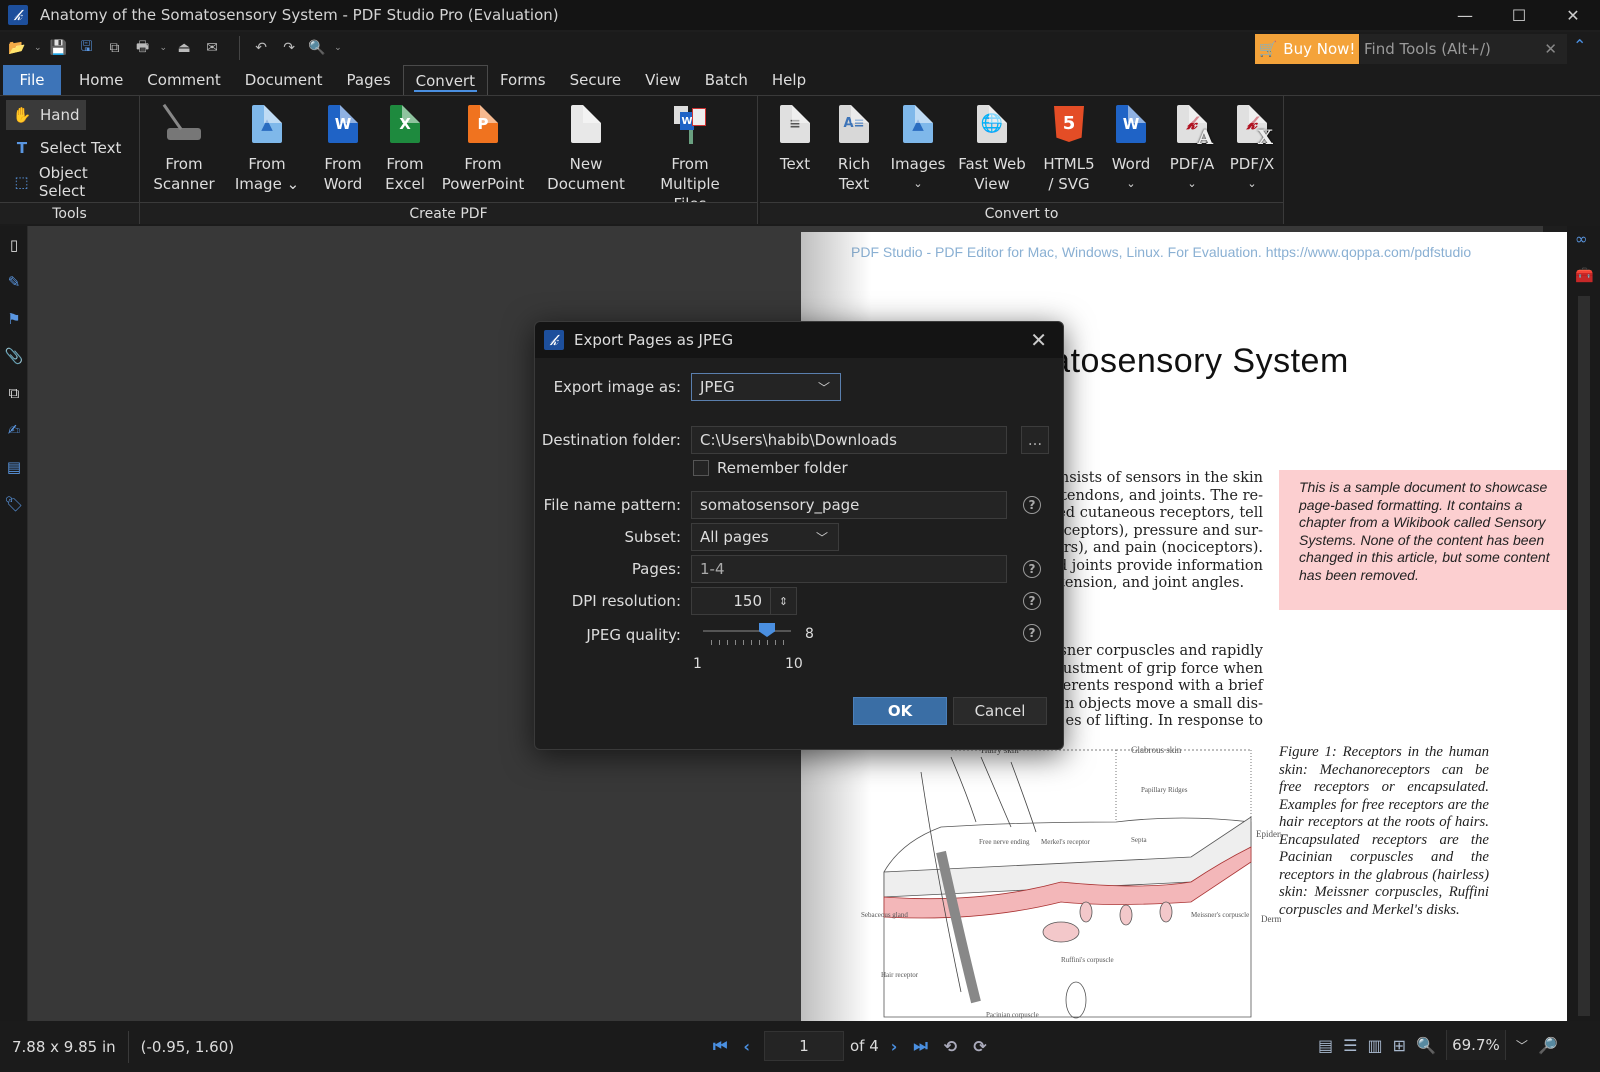 This screenshot has width=1600, height=1072. I want to click on jpeg-quality-slider, so click(747, 635).